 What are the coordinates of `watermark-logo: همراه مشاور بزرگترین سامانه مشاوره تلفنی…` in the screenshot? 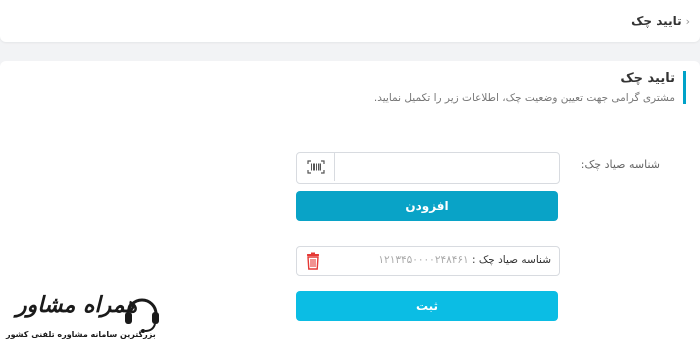 It's located at (84, 317).